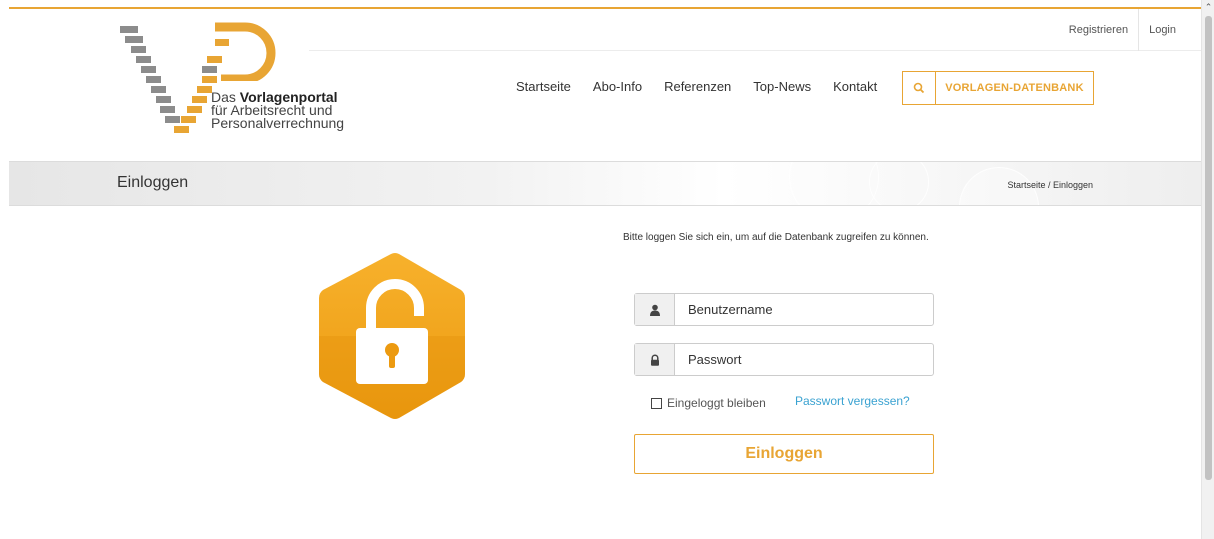 This screenshot has width=1214, height=539. What do you see at coordinates (716, 403) in the screenshot?
I see `remember-label: Eingeloggt bleiben` at bounding box center [716, 403].